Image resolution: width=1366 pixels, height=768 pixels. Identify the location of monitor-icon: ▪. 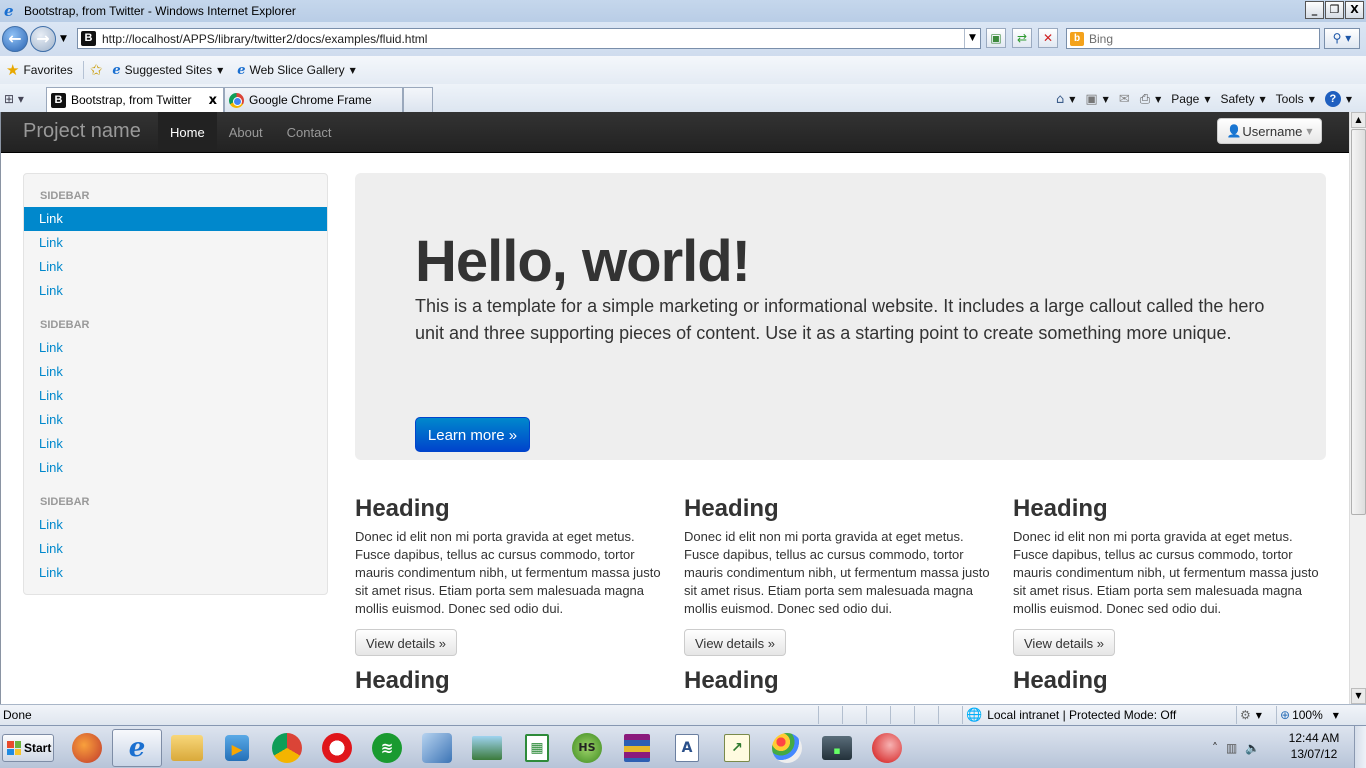
(837, 748).